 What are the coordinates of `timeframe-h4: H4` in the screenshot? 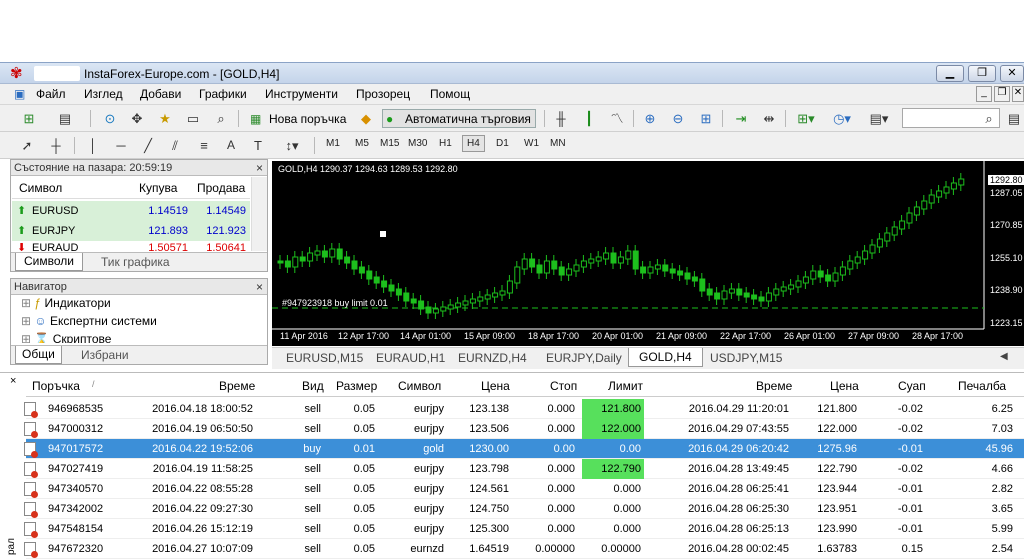 It's located at (473, 143).